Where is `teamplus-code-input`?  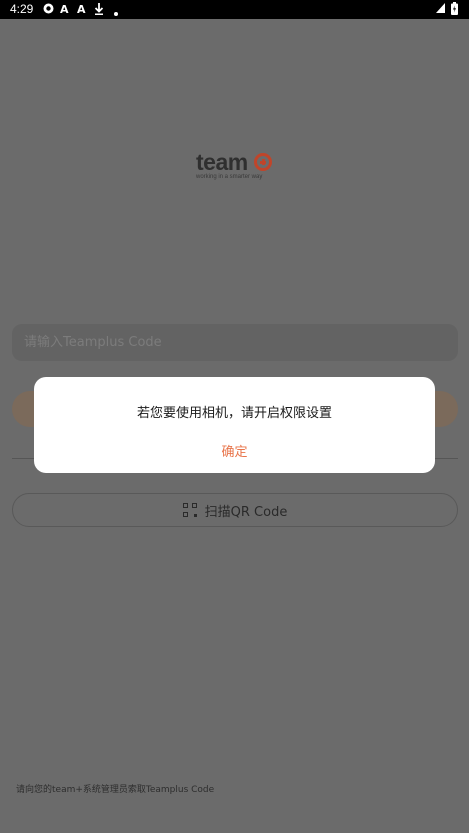
teamplus-code-input is located at coordinates (235, 342).